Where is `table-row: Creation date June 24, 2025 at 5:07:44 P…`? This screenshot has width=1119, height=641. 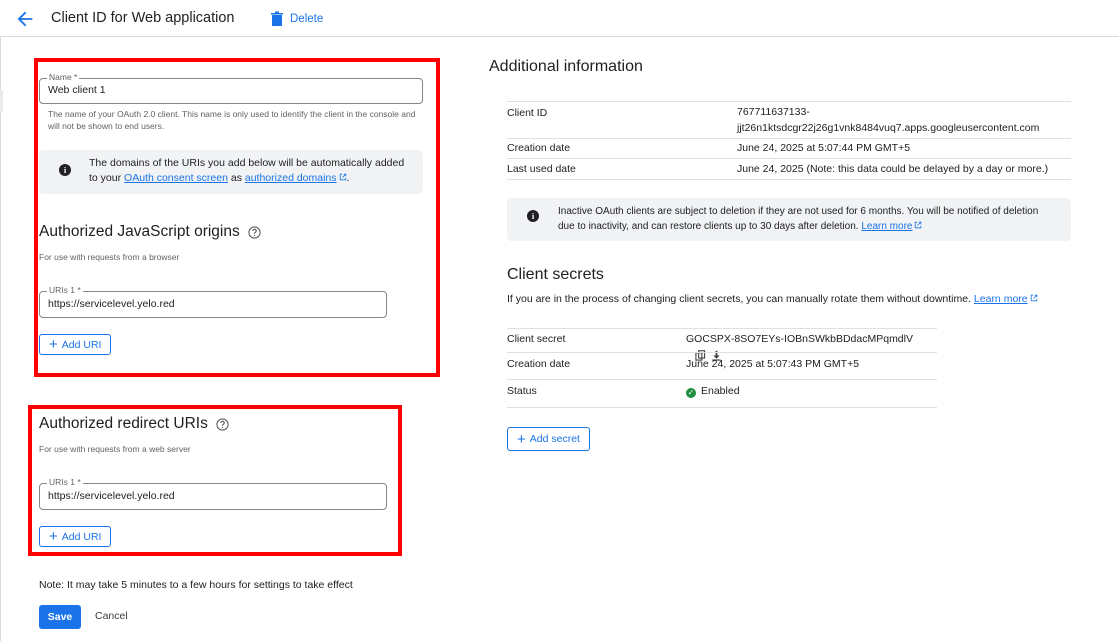
table-row: Creation date June 24, 2025 at 5:07:44 P… is located at coordinates (789, 148).